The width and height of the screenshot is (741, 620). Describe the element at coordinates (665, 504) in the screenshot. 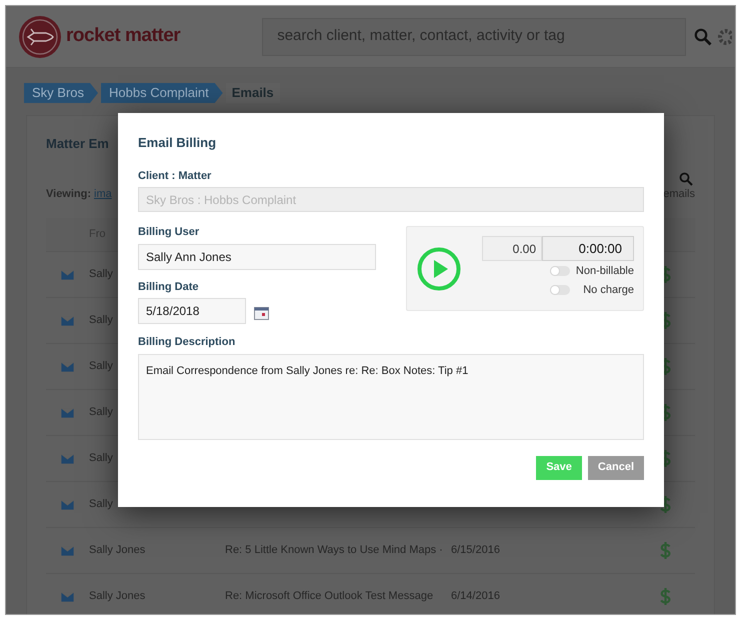

I see `dollar-icon` at that location.